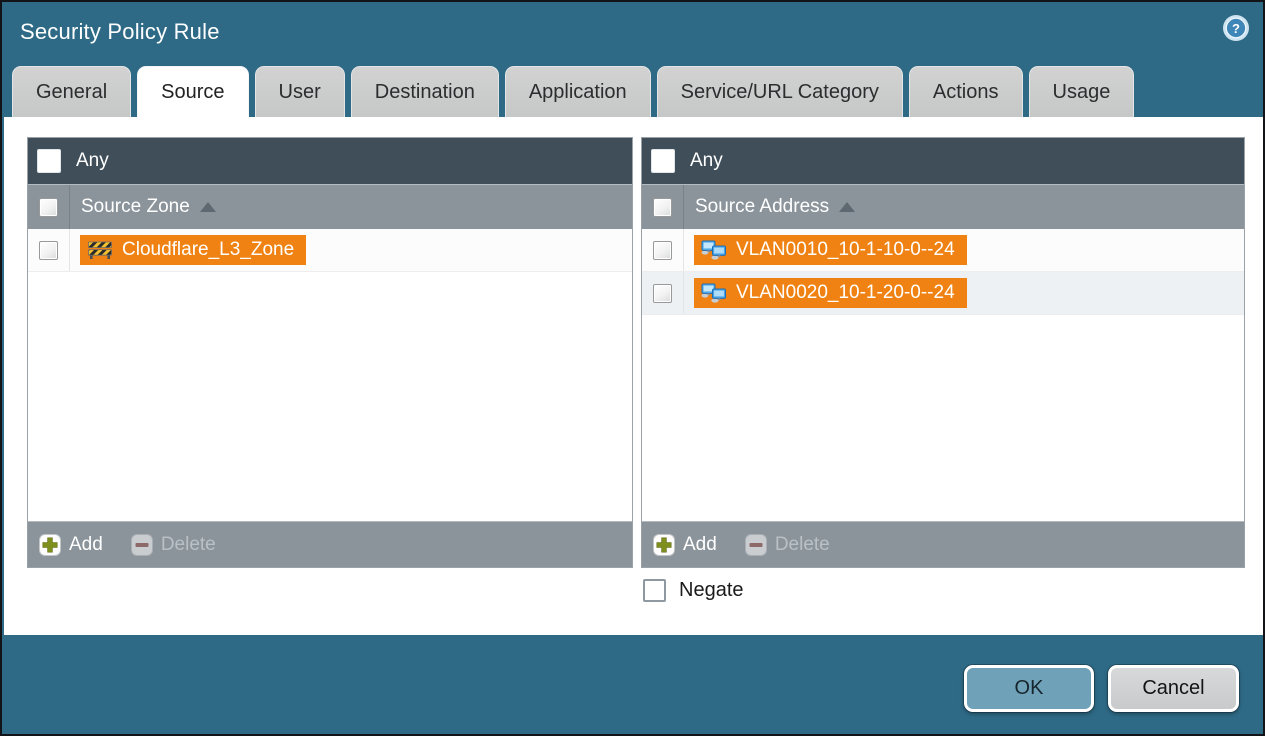 The width and height of the screenshot is (1265, 736). Describe the element at coordinates (100, 250) in the screenshot. I see `zone-icon` at that location.